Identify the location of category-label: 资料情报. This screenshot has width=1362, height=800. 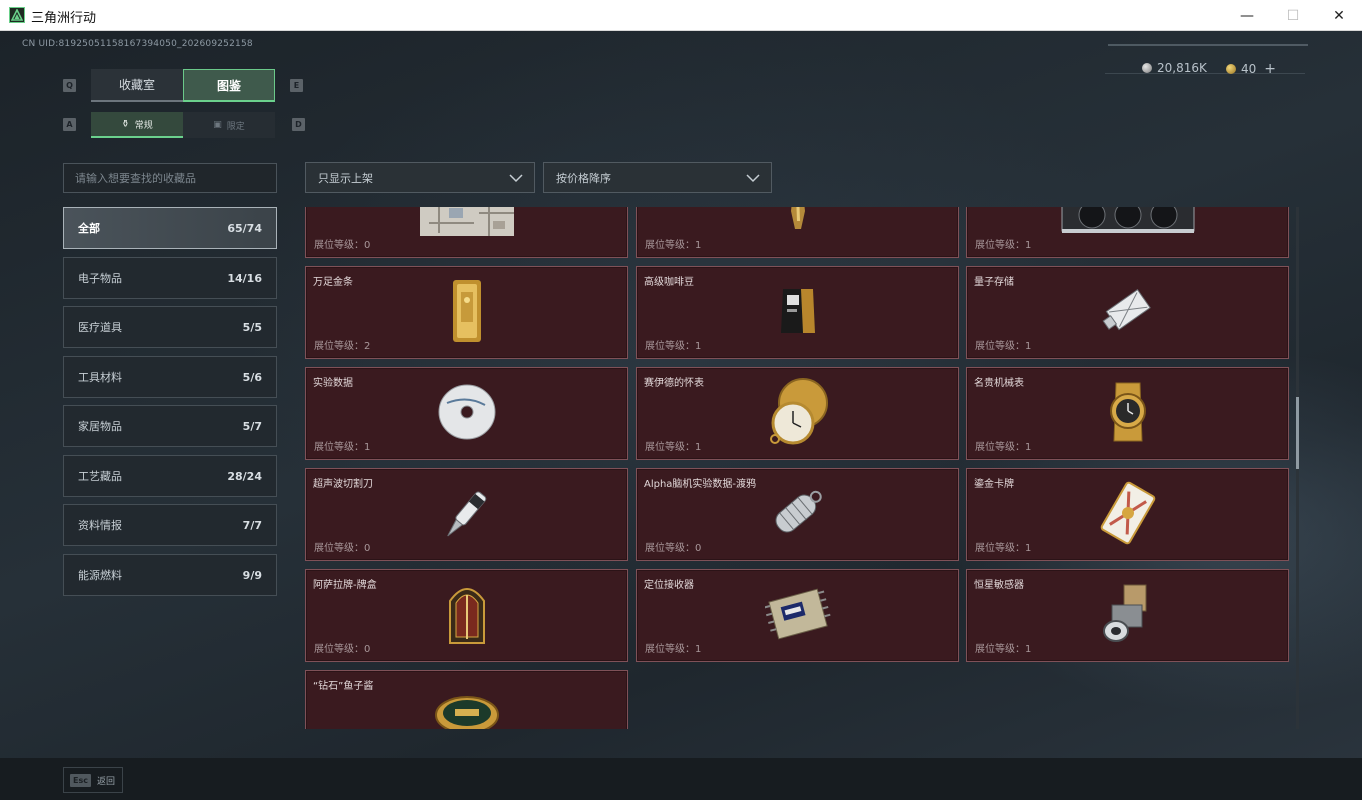
(100, 525).